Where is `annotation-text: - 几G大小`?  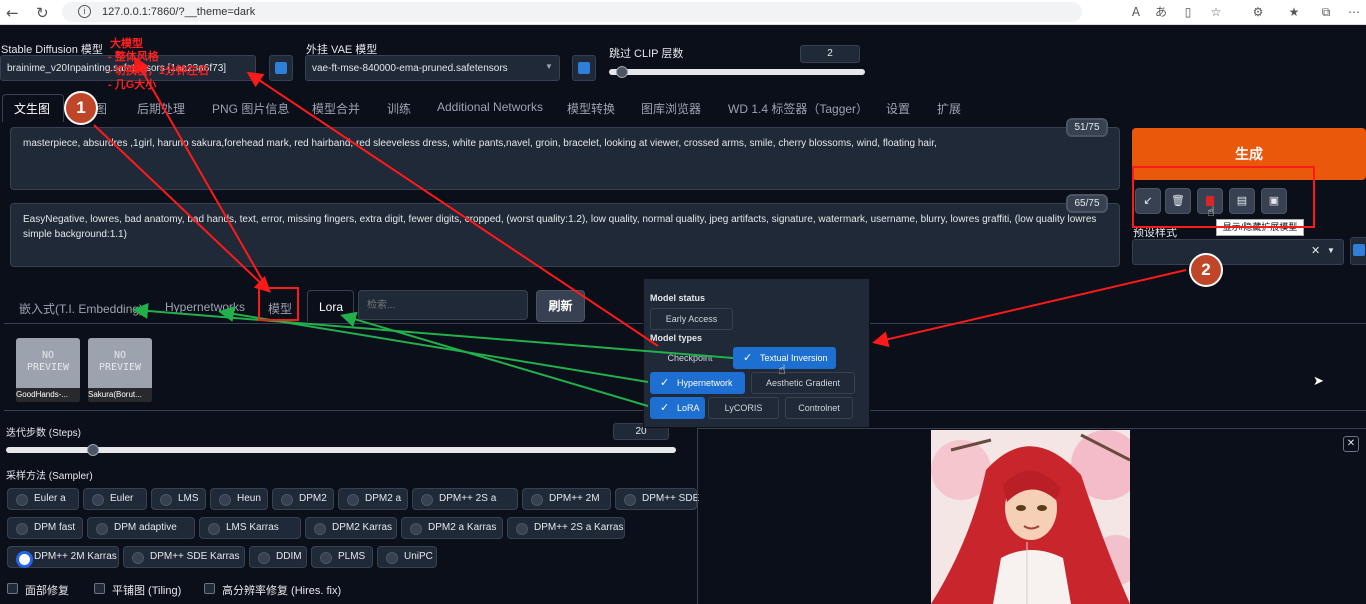 annotation-text: - 几G大小 is located at coordinates (132, 85).